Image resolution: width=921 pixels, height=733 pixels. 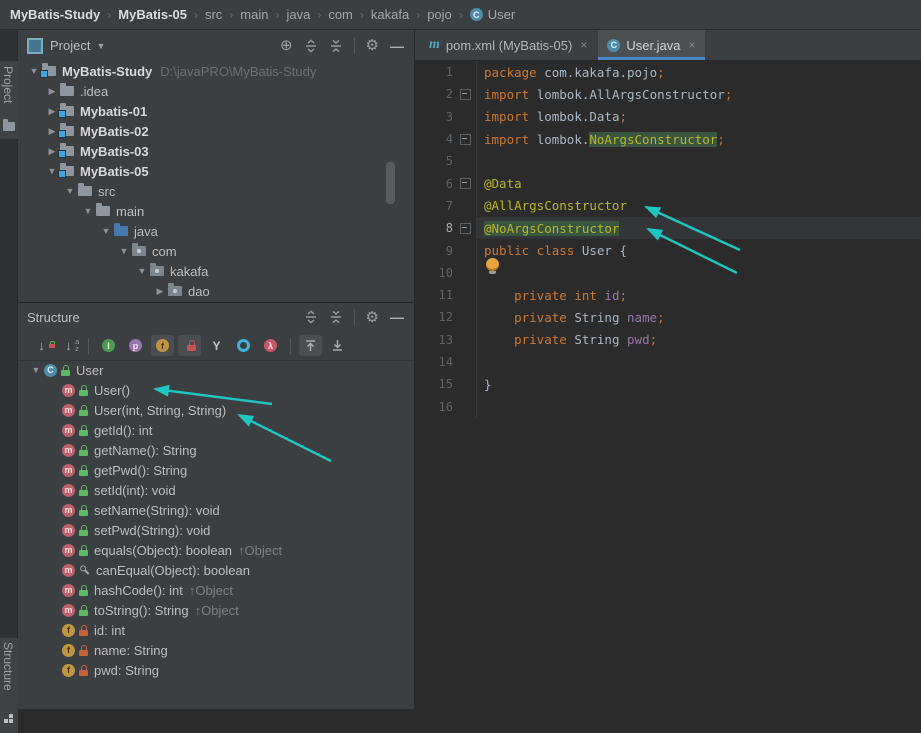 What do you see at coordinates (216, 450) in the screenshot?
I see `structure-tree-item: m getName(): String` at bounding box center [216, 450].